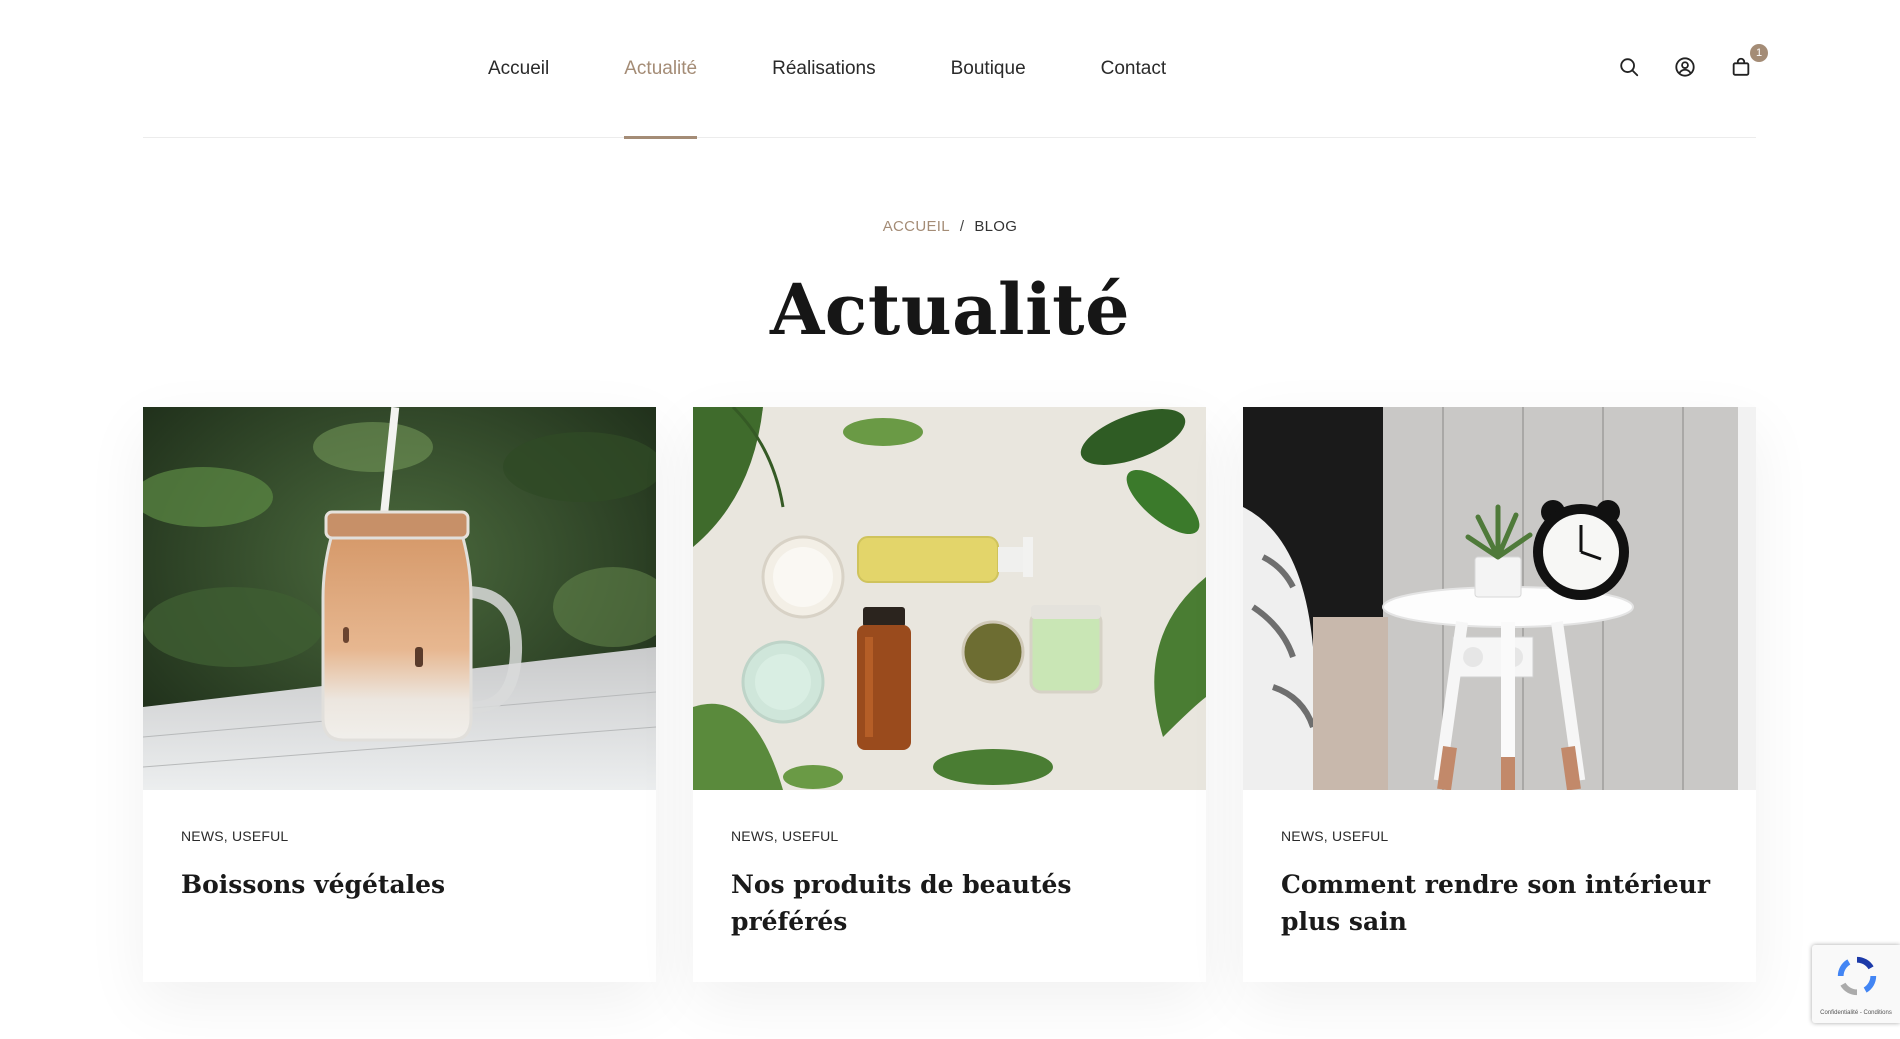 The width and height of the screenshot is (1900, 1039). Describe the element at coordinates (949, 903) in the screenshot. I see `post-title: Nos produits de beautés préférés` at that location.